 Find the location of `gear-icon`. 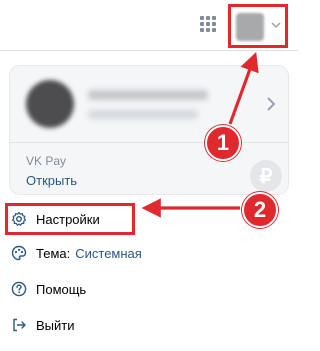

gear-icon is located at coordinates (19, 219).